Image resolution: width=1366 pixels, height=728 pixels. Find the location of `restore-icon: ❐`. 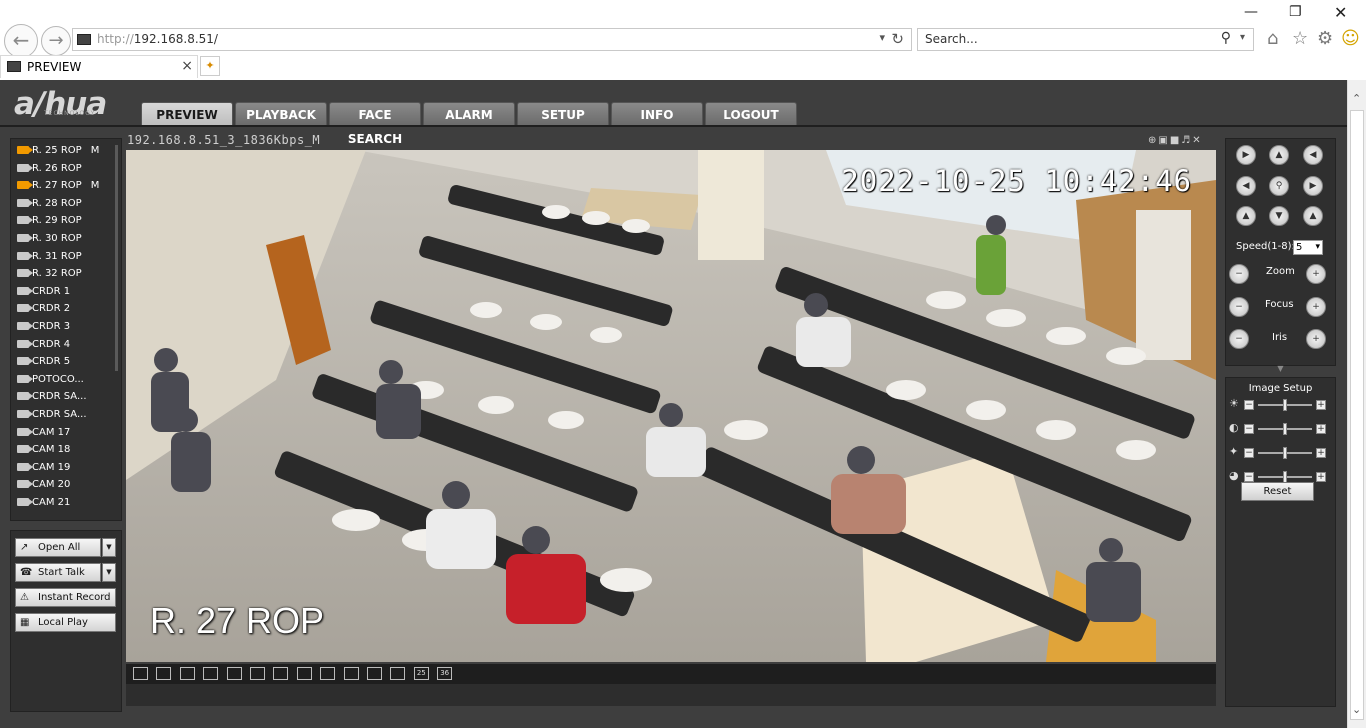

restore-icon: ❐ is located at coordinates (1295, 12).